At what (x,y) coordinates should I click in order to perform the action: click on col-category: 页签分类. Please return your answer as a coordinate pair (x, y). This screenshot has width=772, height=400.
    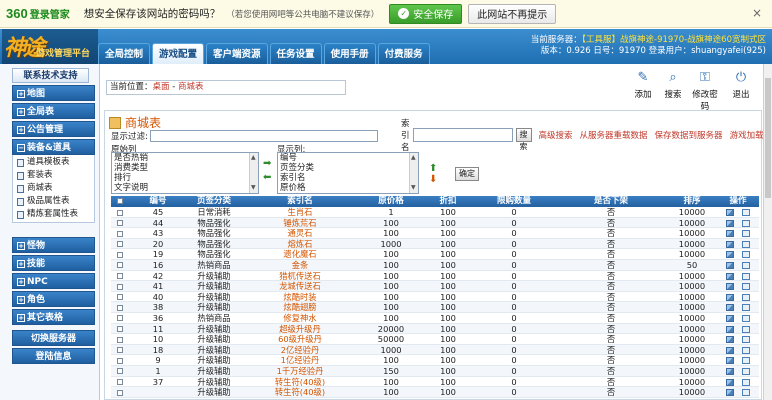
    Looking at the image, I should click on (214, 201).